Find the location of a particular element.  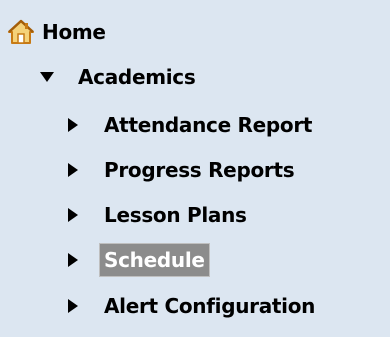

tree-item-progress-reports: Progress Reports is located at coordinates (181, 170).